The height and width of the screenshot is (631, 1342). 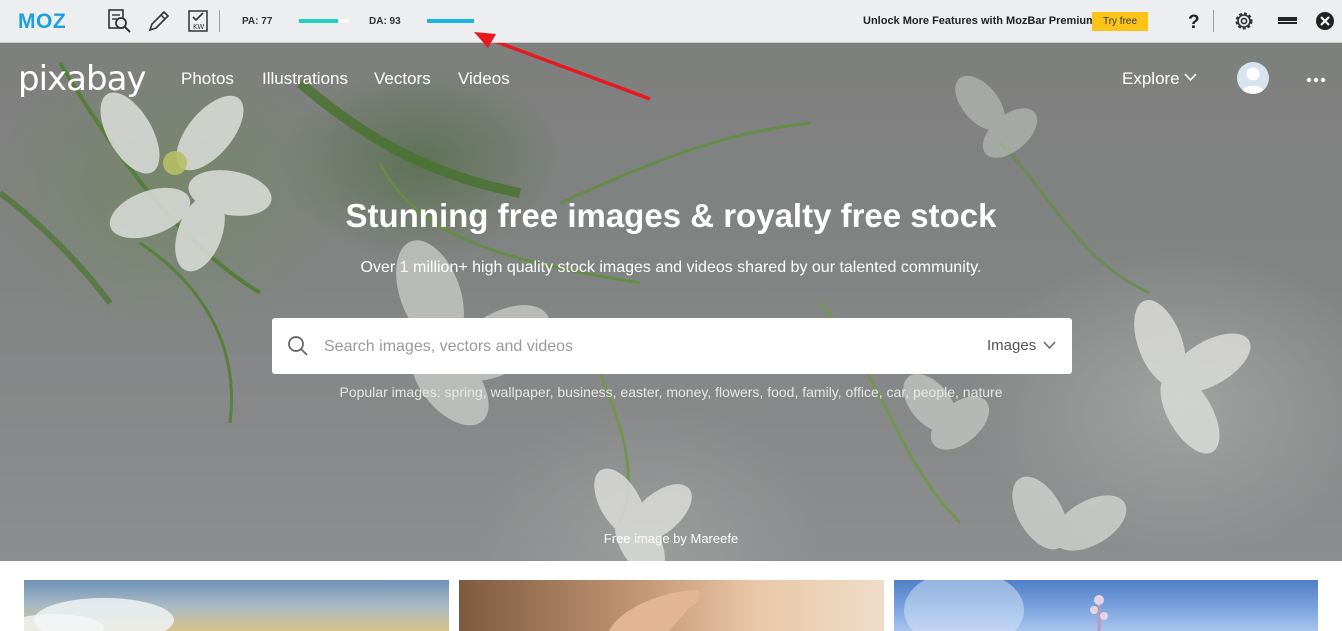 I want to click on nav-photos: Photos, so click(x=207, y=79).